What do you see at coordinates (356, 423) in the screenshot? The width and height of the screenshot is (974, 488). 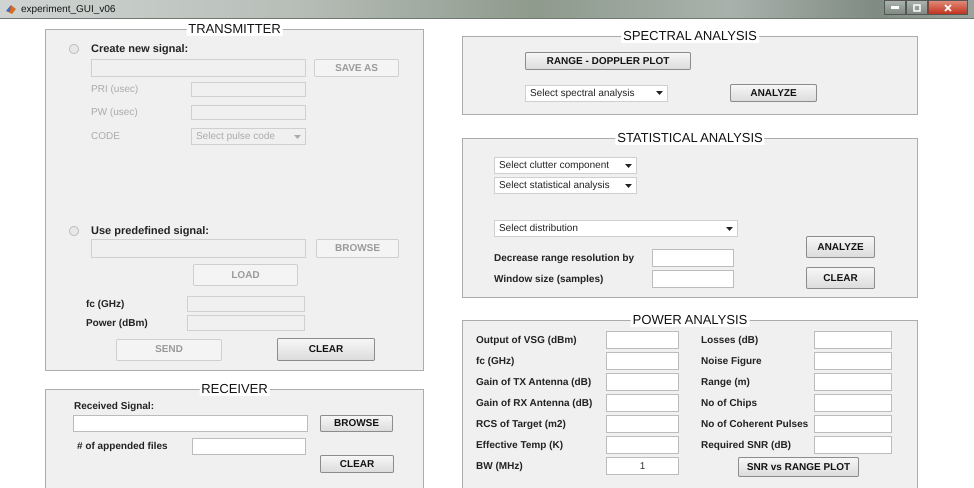 I see `browse-button: BROWSE` at bounding box center [356, 423].